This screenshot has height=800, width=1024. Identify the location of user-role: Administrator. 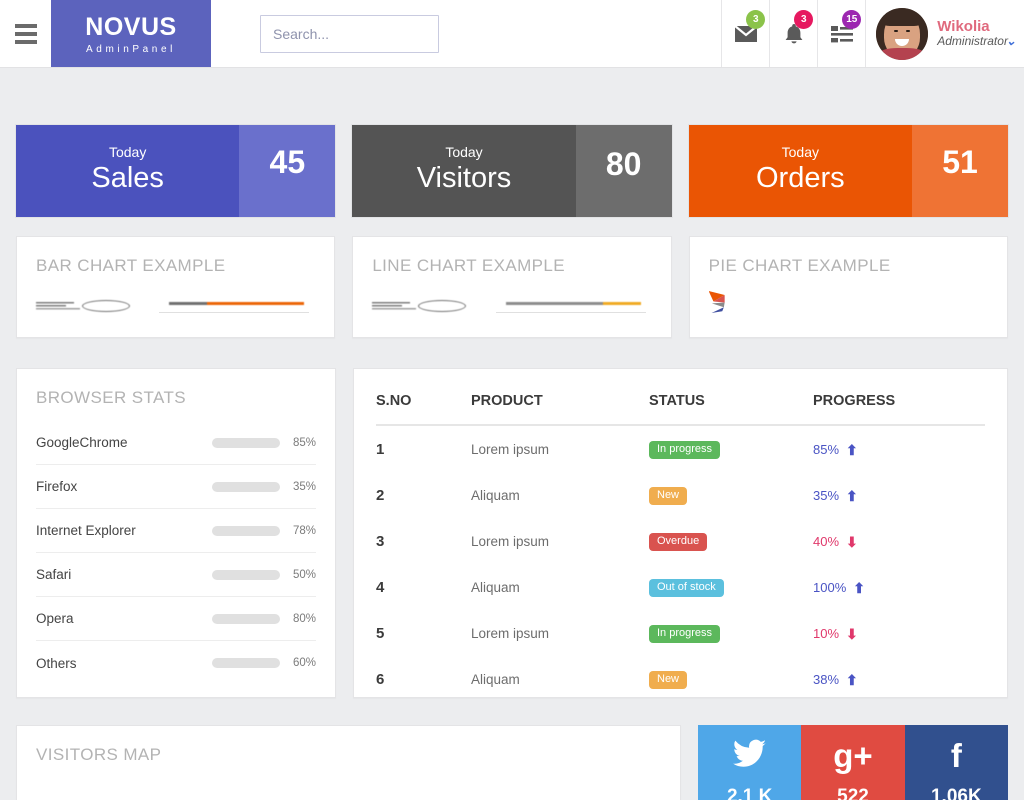
(972, 41).